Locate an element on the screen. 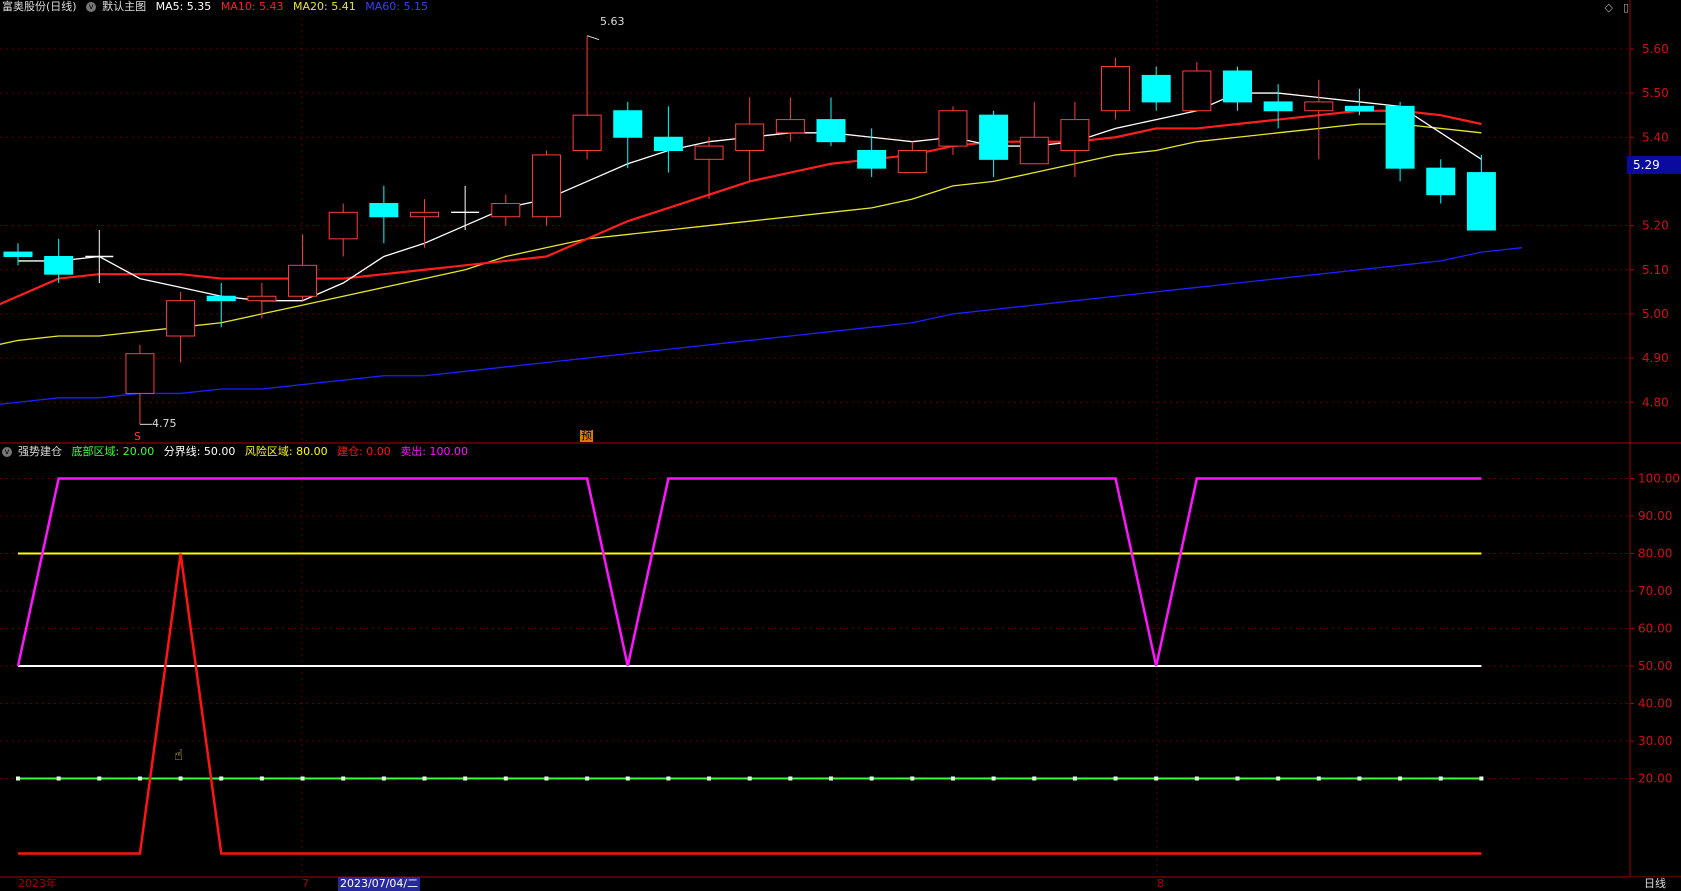  stock-name: 富奥股份(日线) is located at coordinates (39, 6).